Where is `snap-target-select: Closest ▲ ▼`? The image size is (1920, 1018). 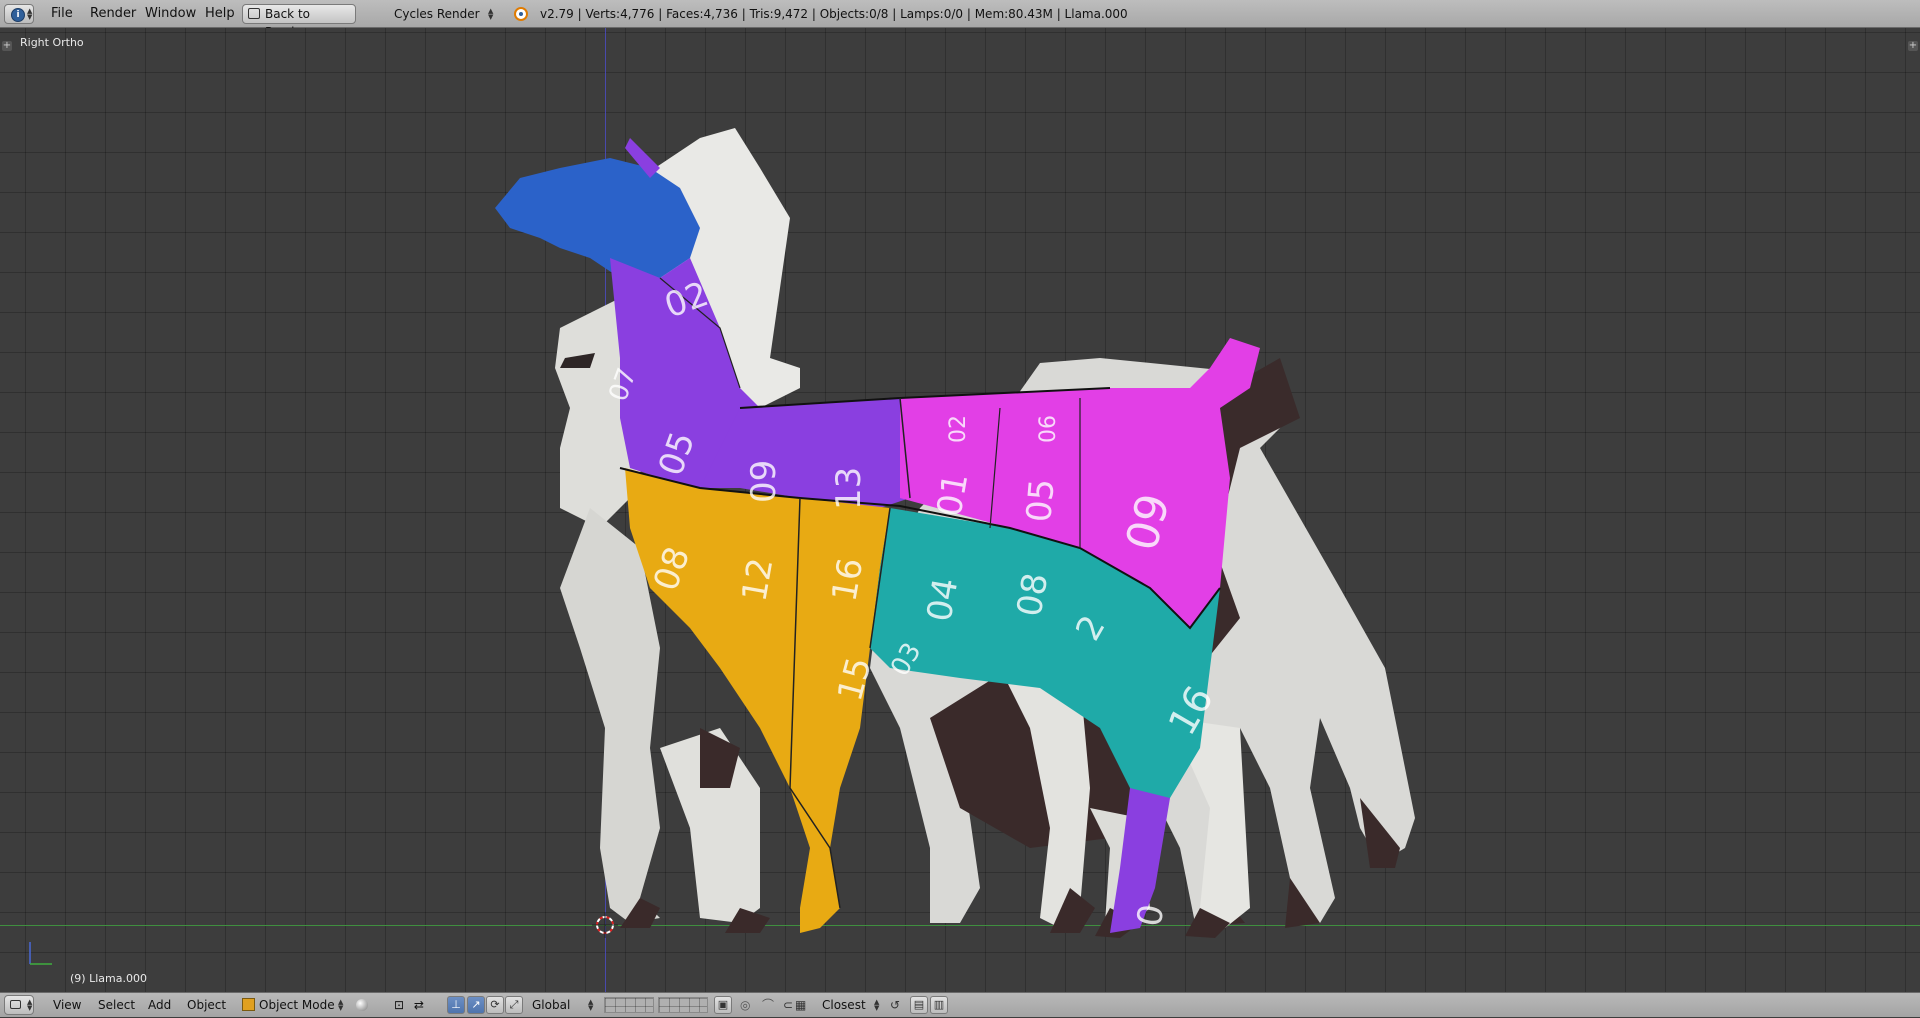 snap-target-select: Closest ▲ ▼ is located at coordinates (851, 1005).